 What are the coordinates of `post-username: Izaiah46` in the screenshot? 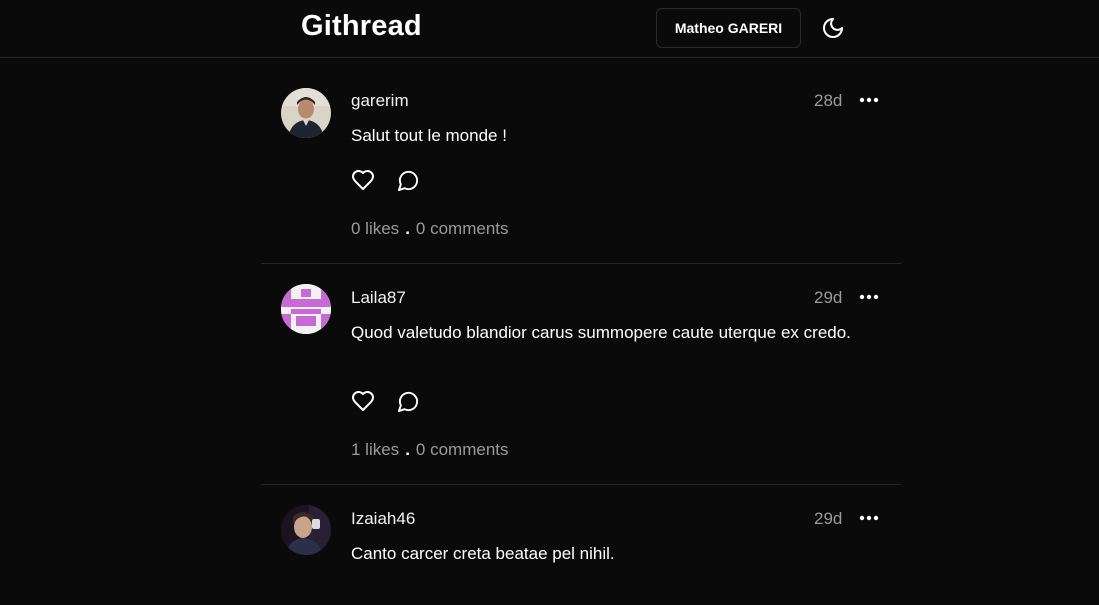 It's located at (383, 519).